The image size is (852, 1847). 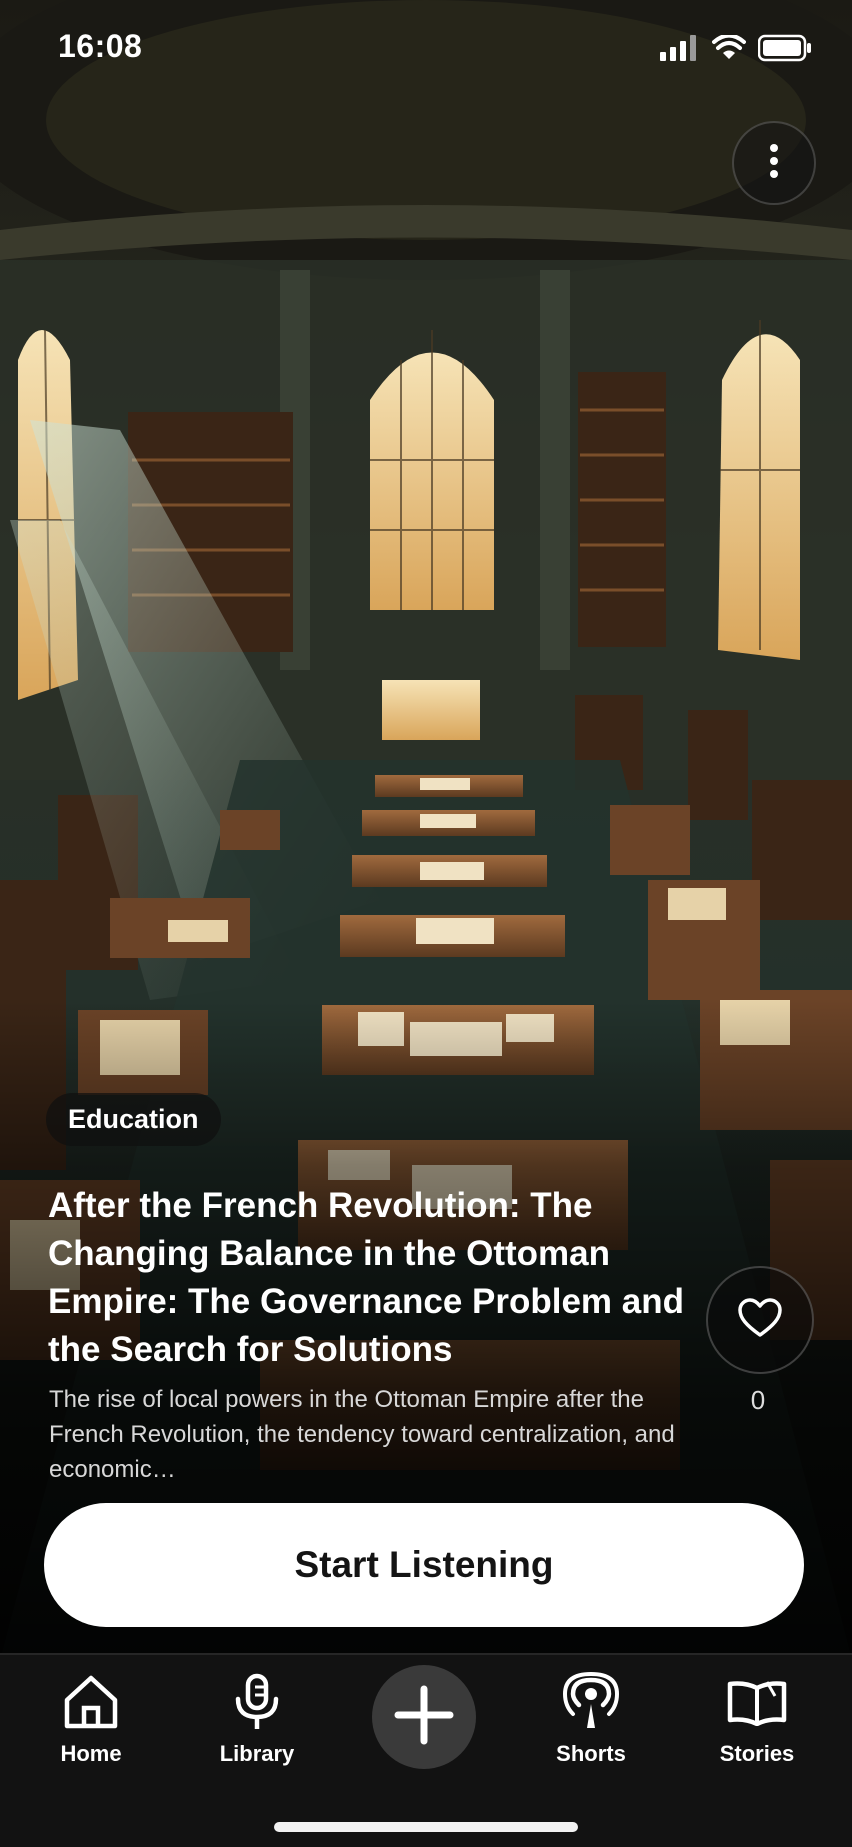 I want to click on more-vertical-icon, so click(x=774, y=163).